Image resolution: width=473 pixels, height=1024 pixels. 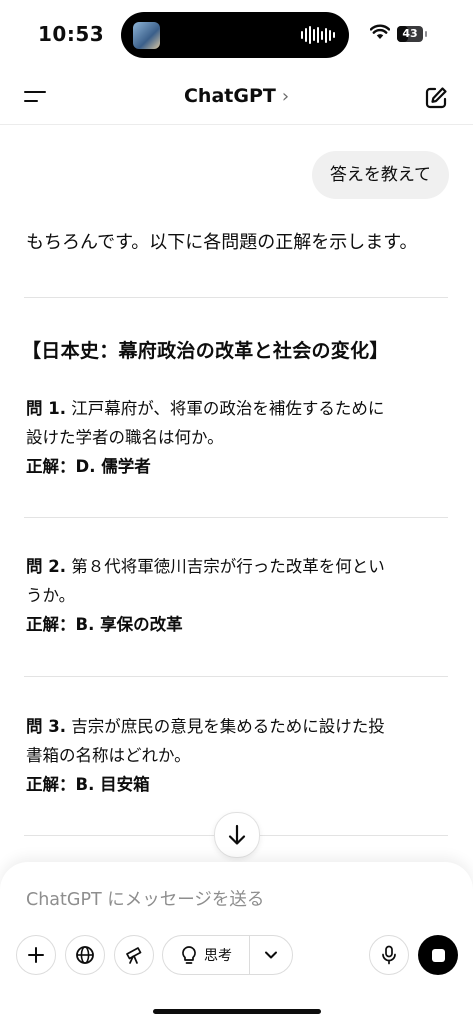 What do you see at coordinates (218, 956) in the screenshot?
I see `think-label: 思考` at bounding box center [218, 956].